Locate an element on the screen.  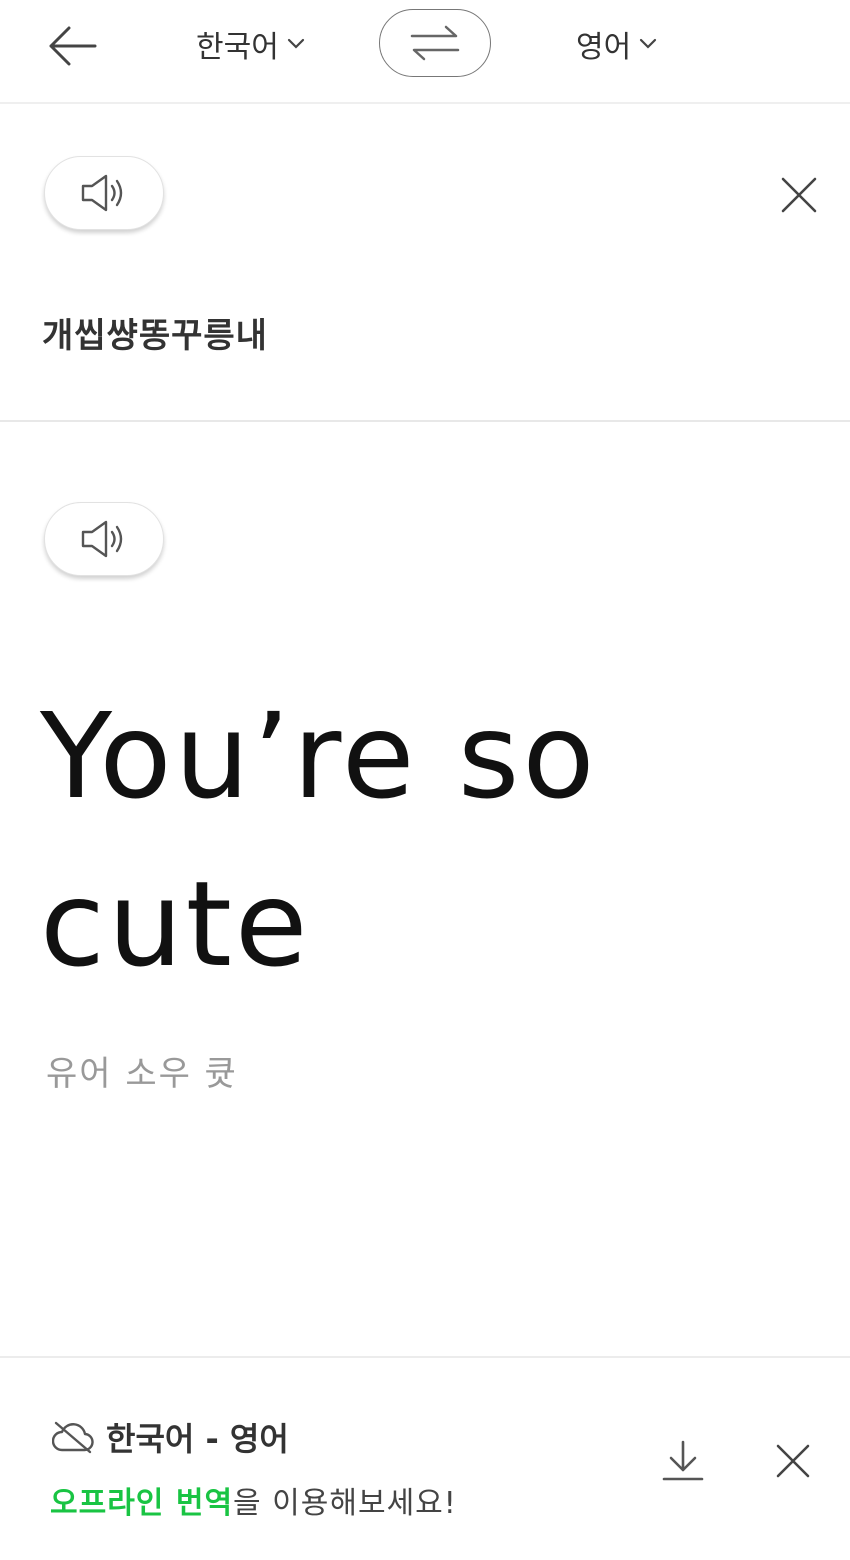
back-button is located at coordinates (72, 46).